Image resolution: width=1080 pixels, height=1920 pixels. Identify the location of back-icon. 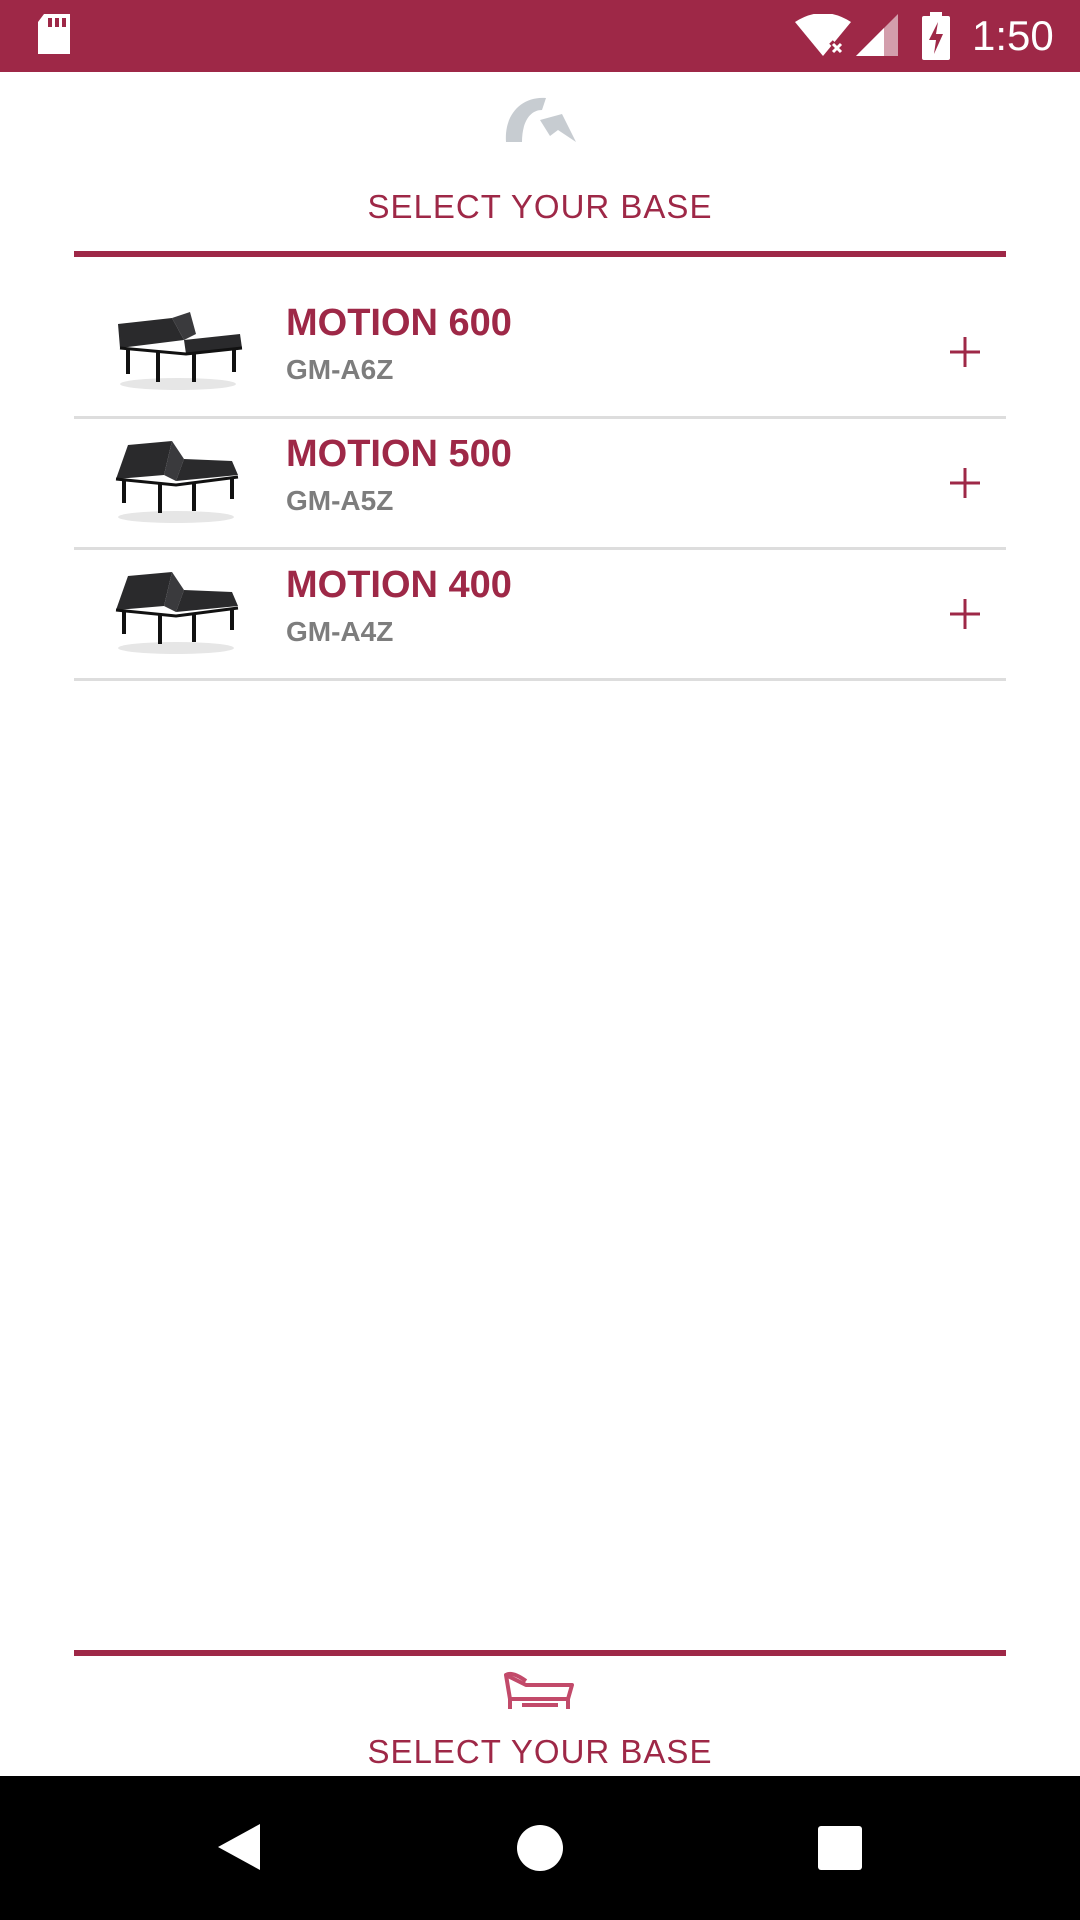
(239, 1849).